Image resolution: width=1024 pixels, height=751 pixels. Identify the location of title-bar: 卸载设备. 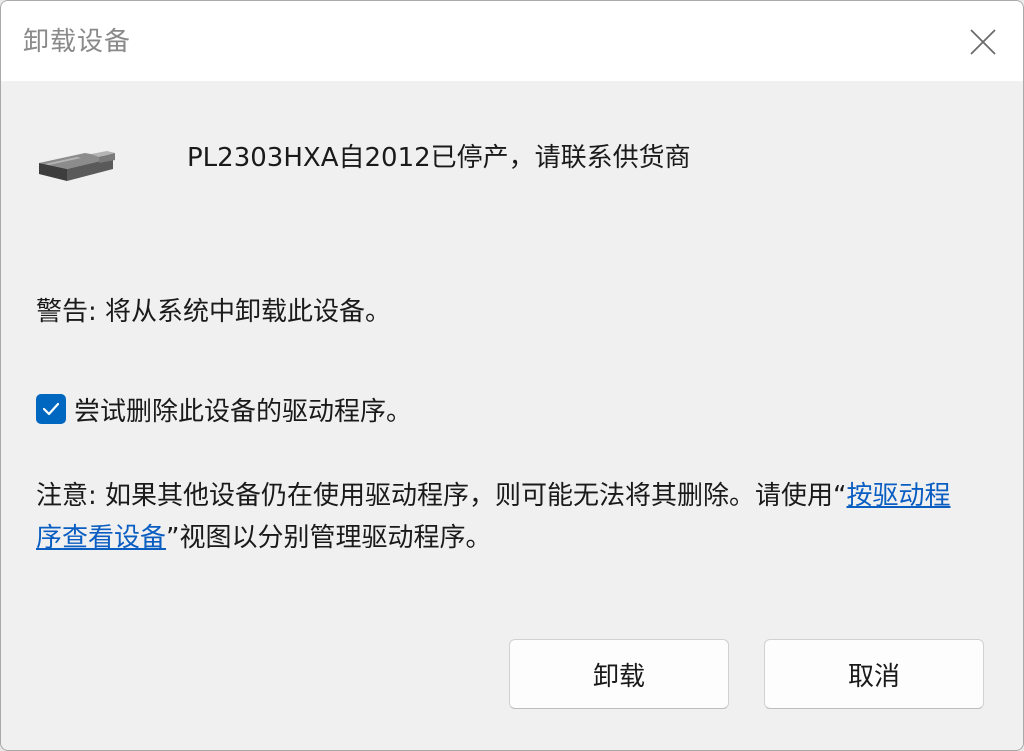
(512, 41).